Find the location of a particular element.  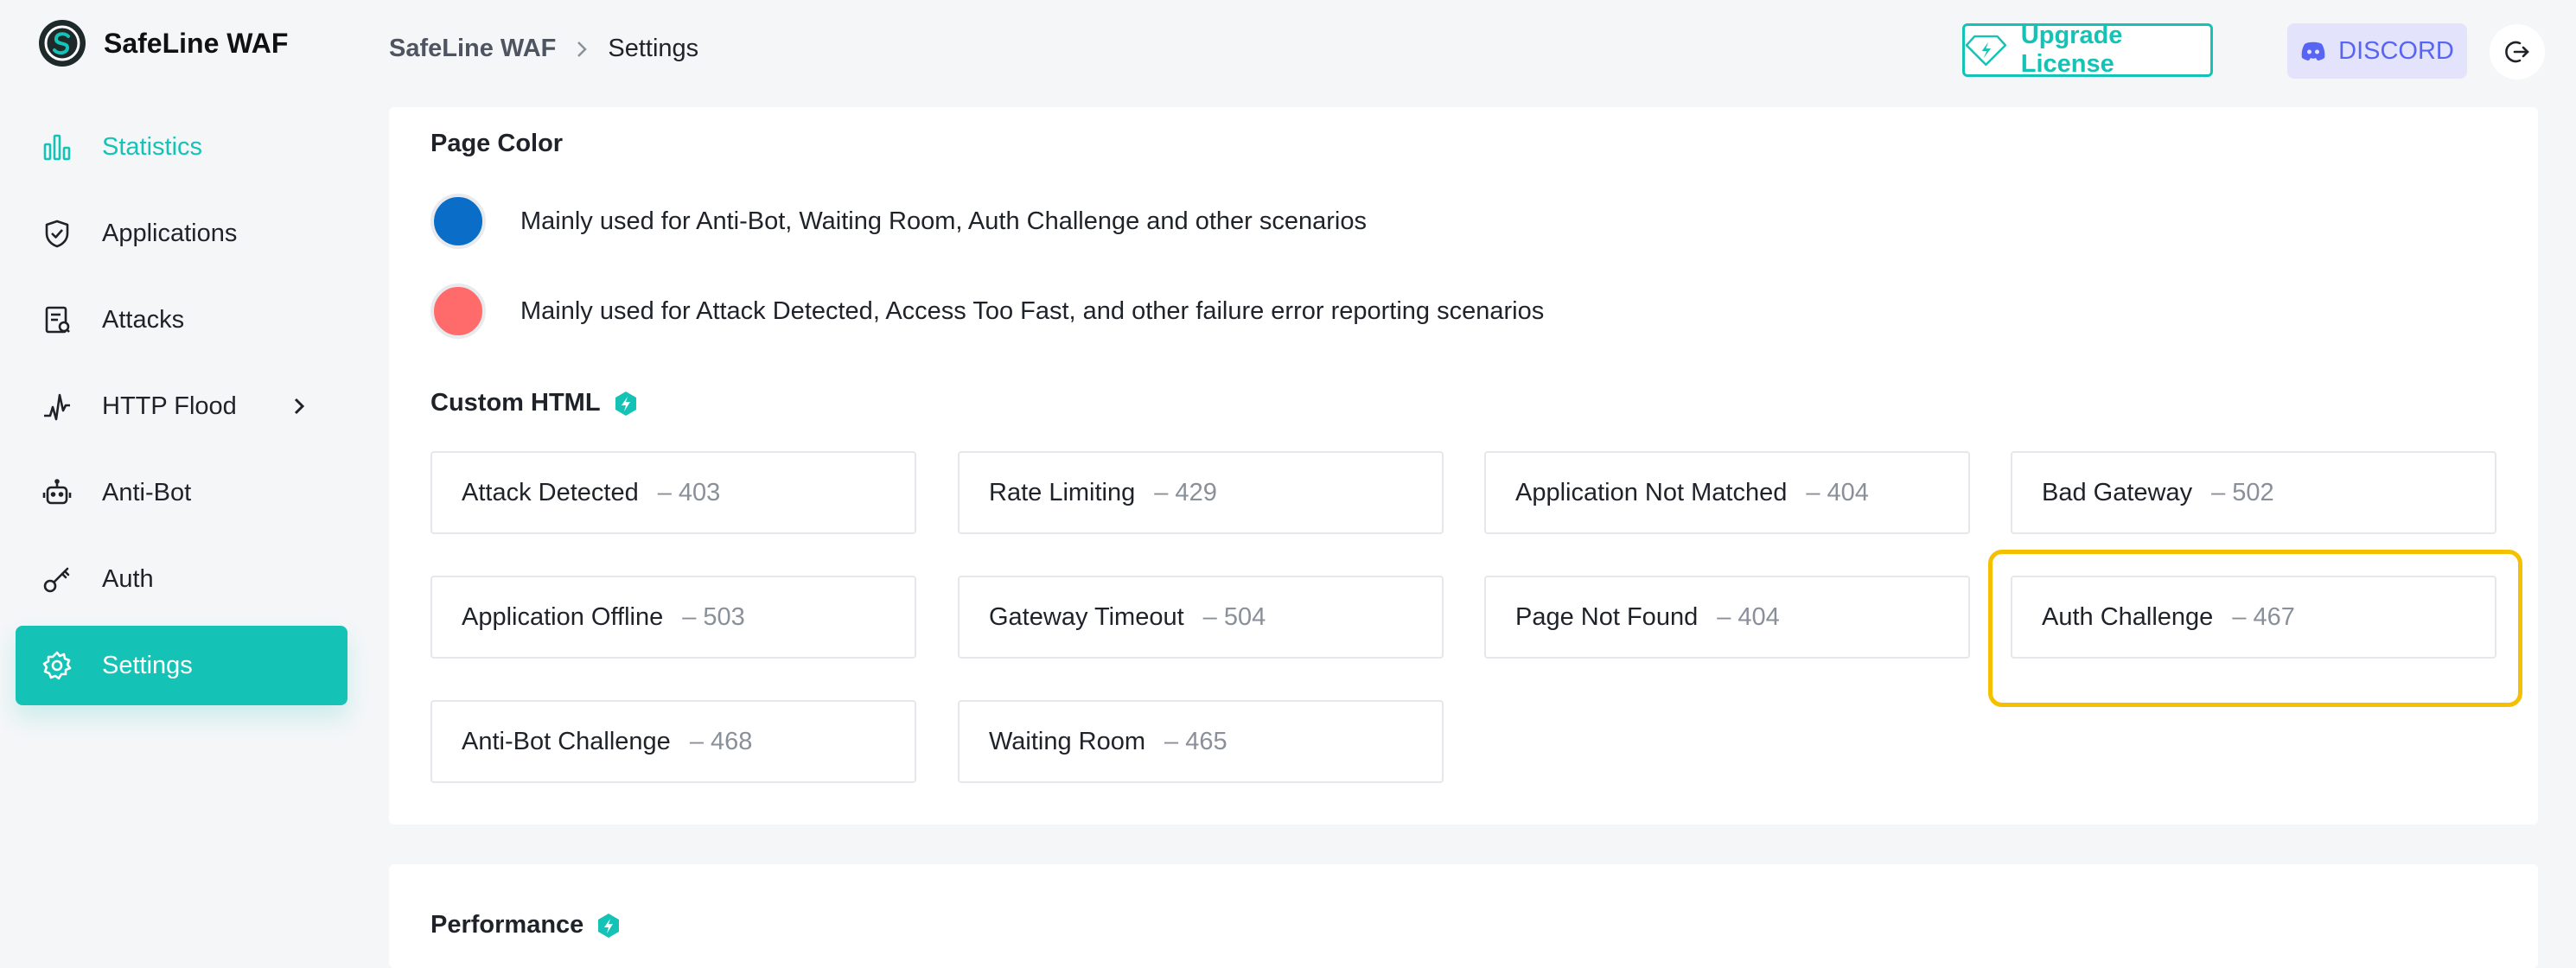

page-color-title-text: Page Color is located at coordinates (497, 143).